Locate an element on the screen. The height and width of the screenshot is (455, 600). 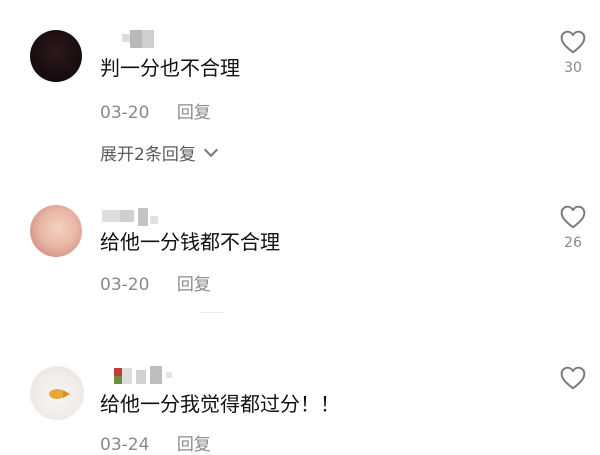
like-count: 30 is located at coordinates (573, 68).